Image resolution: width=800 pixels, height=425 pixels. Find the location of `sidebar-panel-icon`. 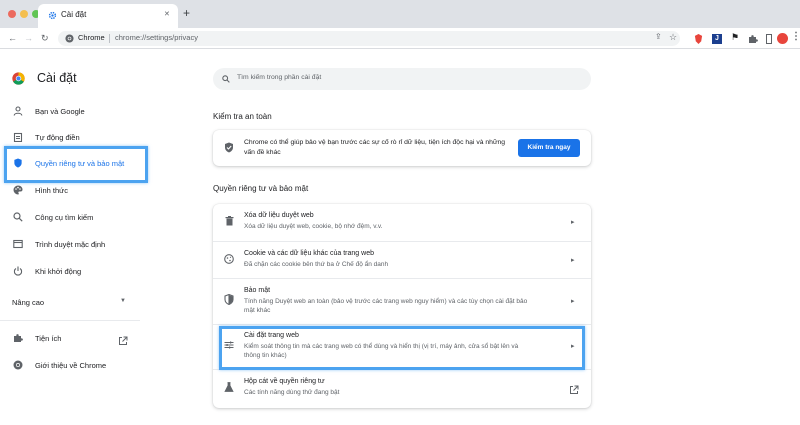

sidebar-panel-icon is located at coordinates (769, 39).